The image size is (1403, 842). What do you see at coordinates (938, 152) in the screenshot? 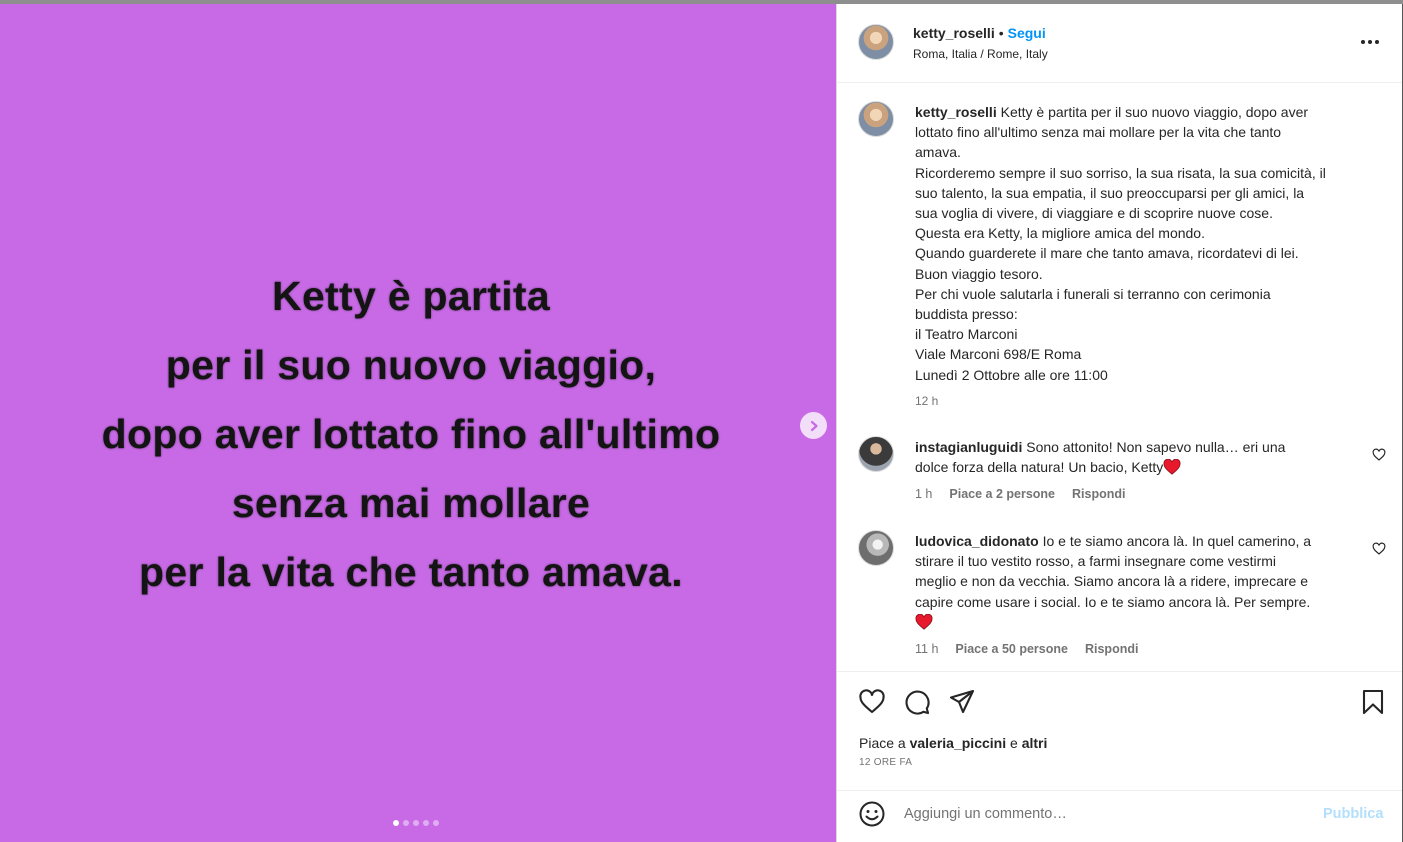
I see `caption-line: amava.` at bounding box center [938, 152].